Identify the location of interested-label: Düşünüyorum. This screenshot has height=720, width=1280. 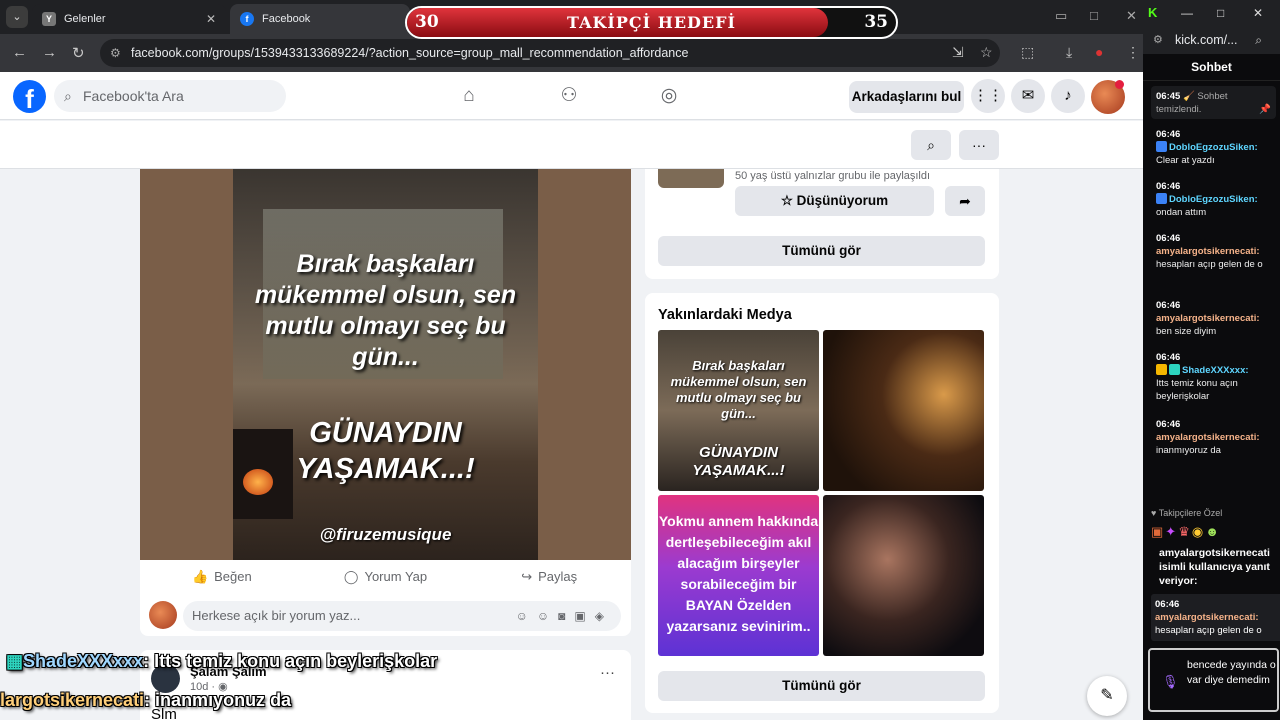
(842, 200).